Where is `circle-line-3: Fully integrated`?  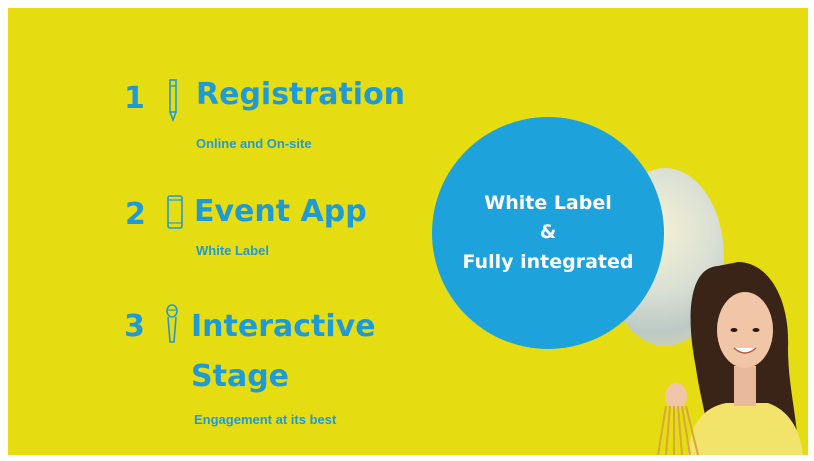 circle-line-3: Fully integrated is located at coordinates (548, 261).